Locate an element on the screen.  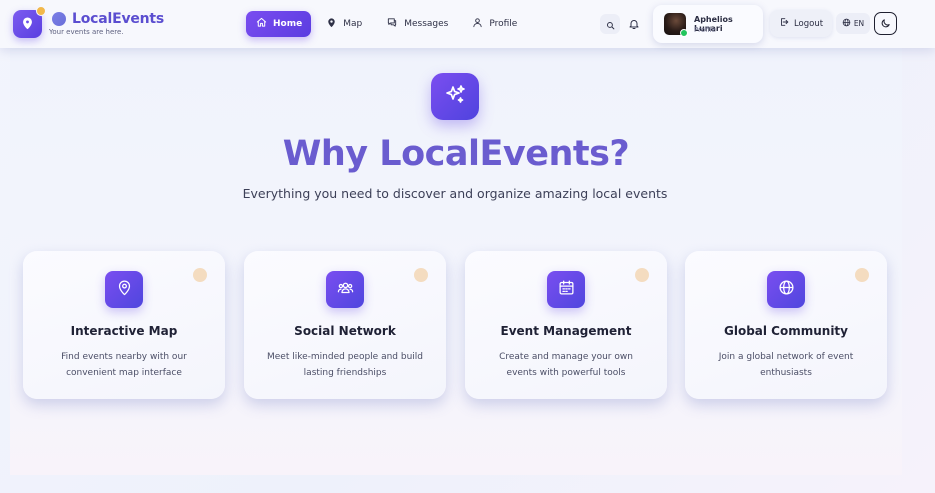
home-icon is located at coordinates (264, 24).